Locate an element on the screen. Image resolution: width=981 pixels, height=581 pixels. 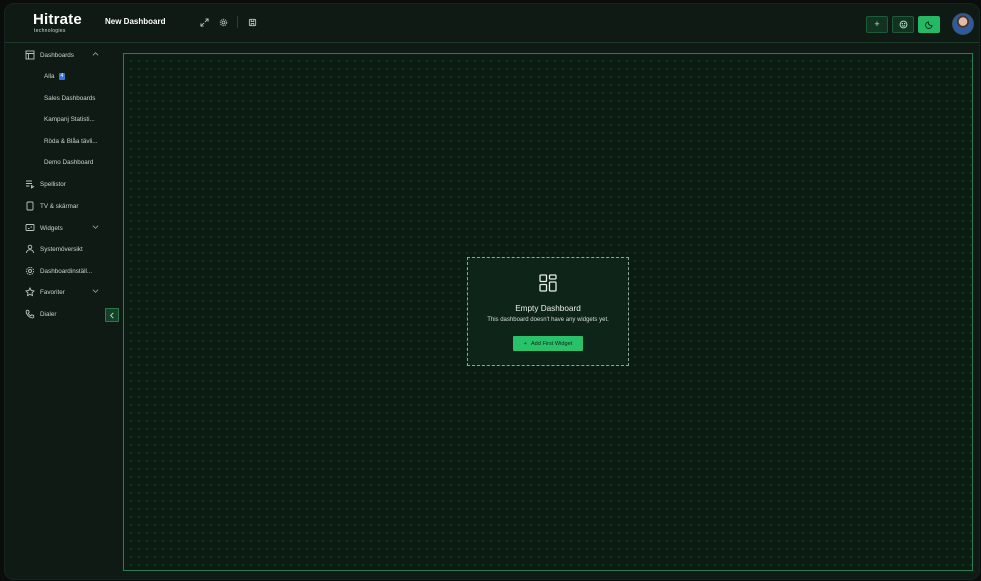
brand-sub: technologies is located at coordinates (50, 31).